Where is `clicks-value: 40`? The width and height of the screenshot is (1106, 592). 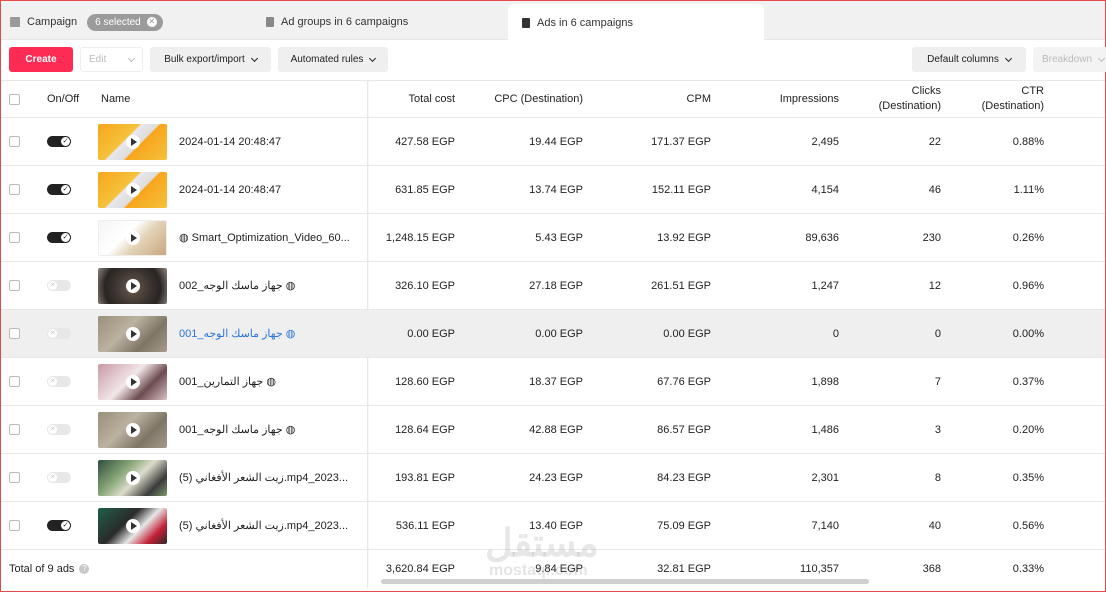
clicks-value: 40 is located at coordinates (934, 525).